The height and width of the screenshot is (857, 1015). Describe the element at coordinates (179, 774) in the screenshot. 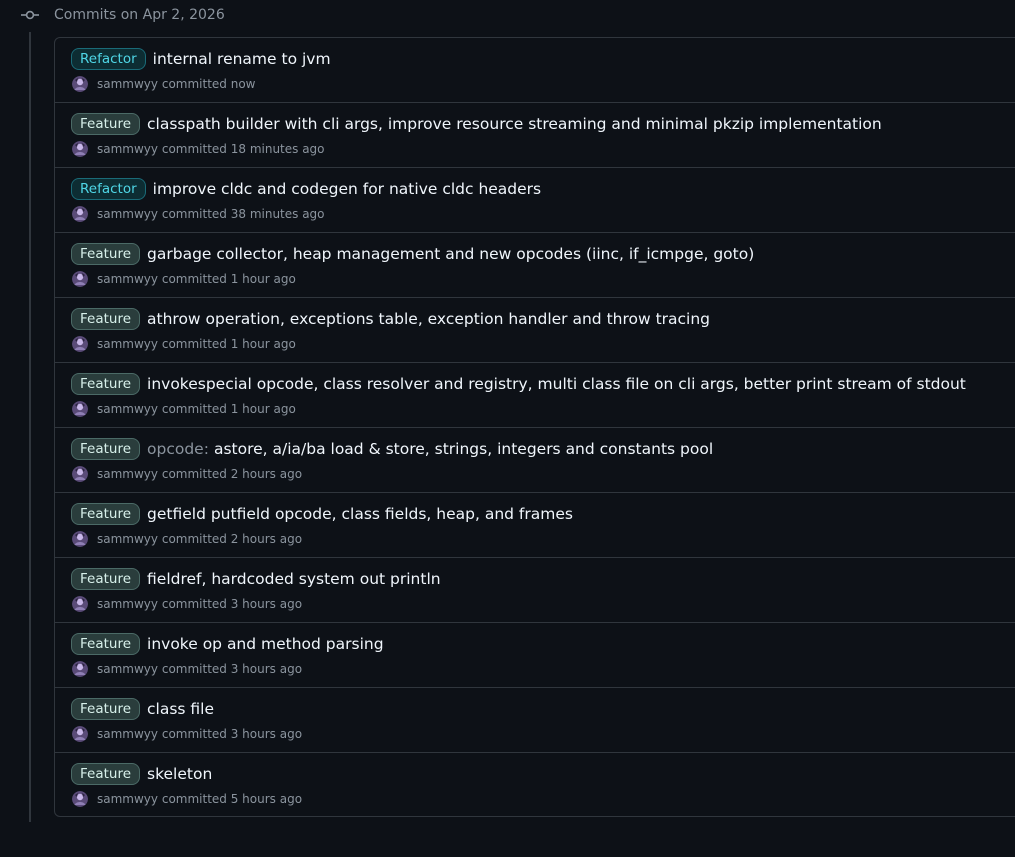

I see `commit-message-link: skeleton` at that location.